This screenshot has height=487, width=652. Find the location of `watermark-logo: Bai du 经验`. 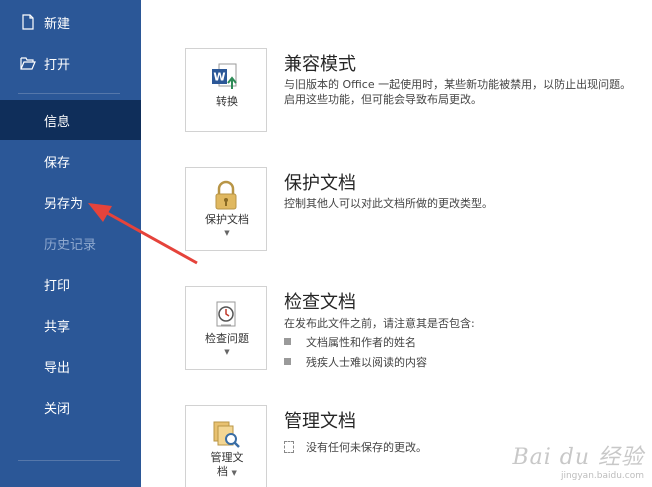

watermark-logo: Bai du 经验 is located at coordinates (578, 457).